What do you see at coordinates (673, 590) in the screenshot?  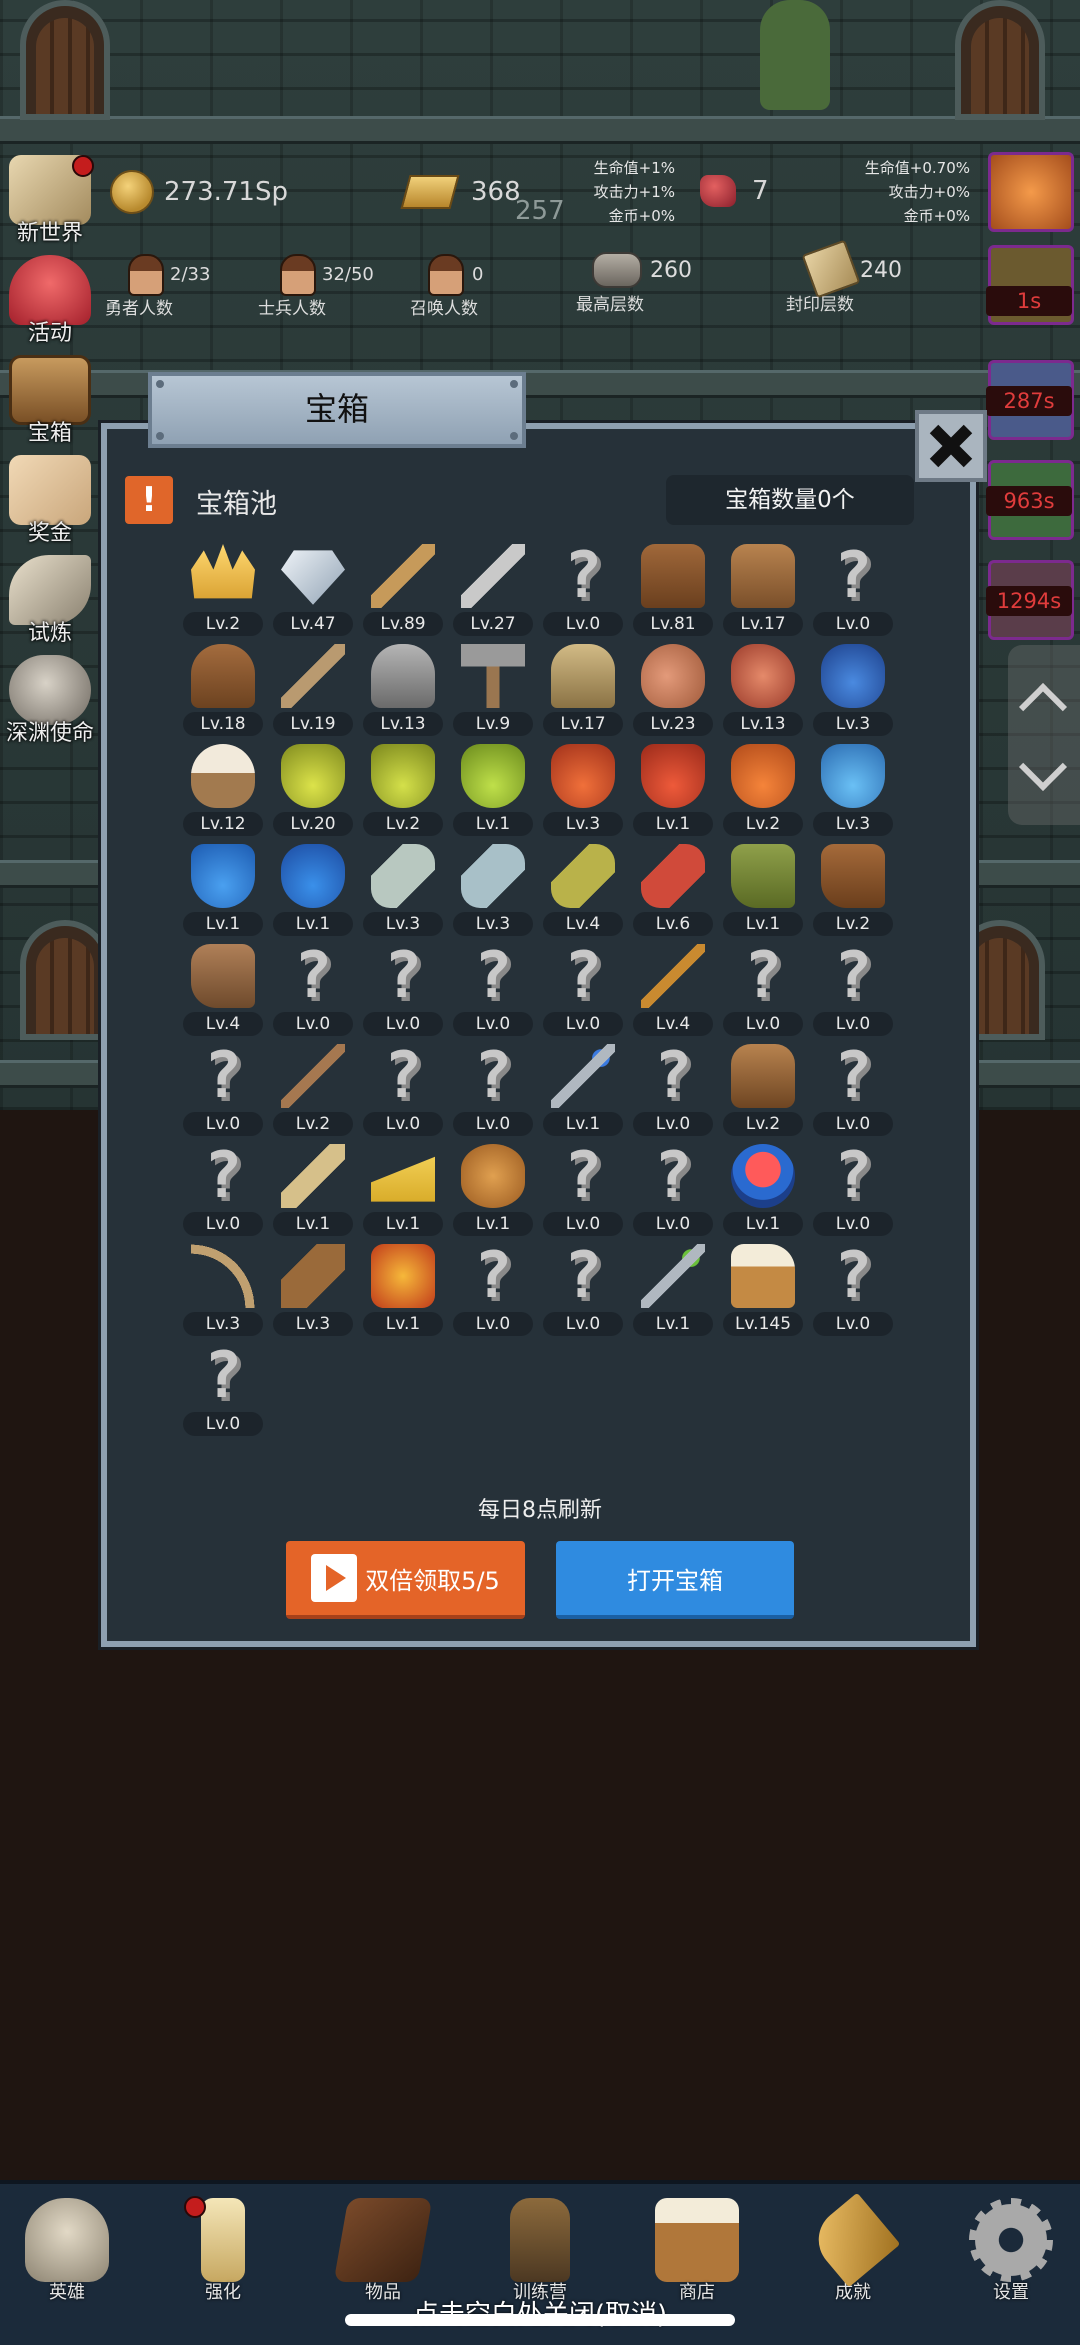 I see `item-slot: Lv.81` at bounding box center [673, 590].